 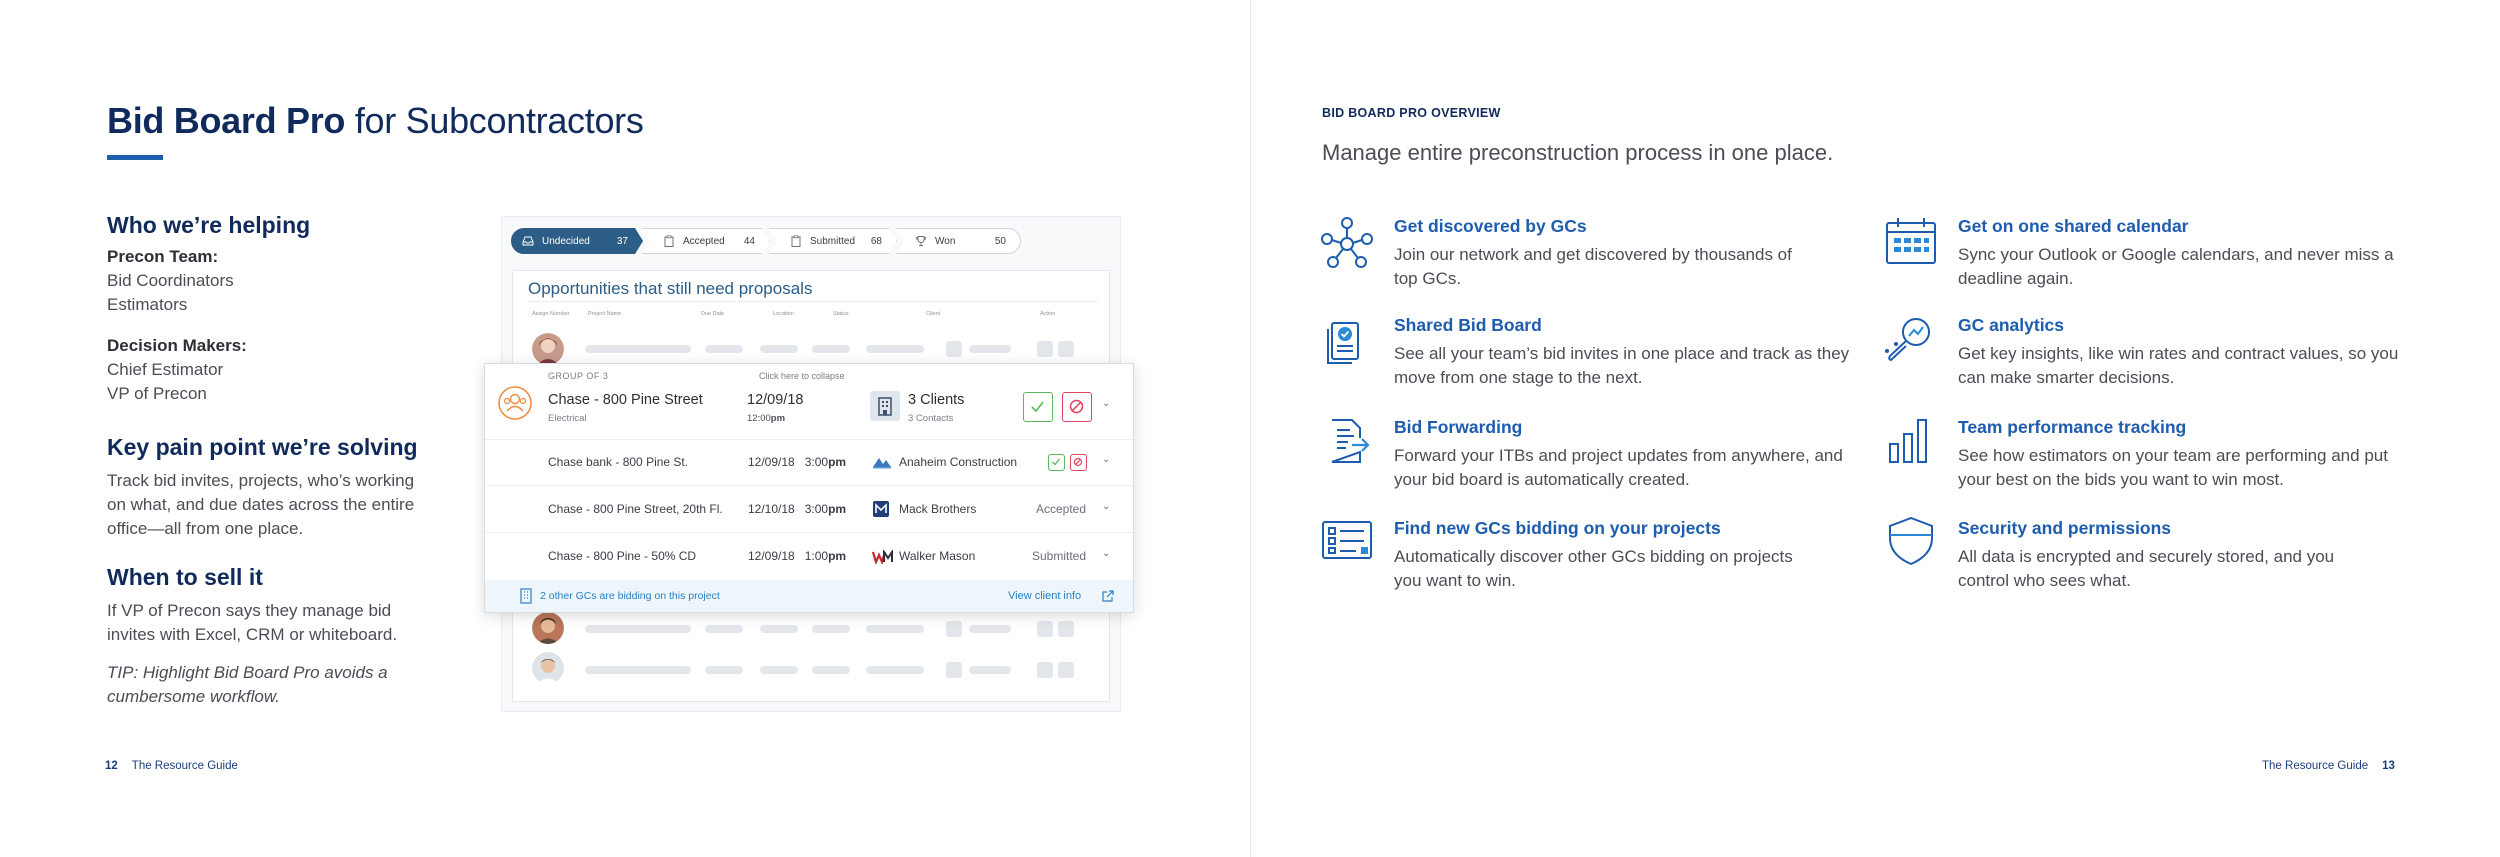 What do you see at coordinates (163, 256) in the screenshot?
I see `precon-label: Precon Team:` at bounding box center [163, 256].